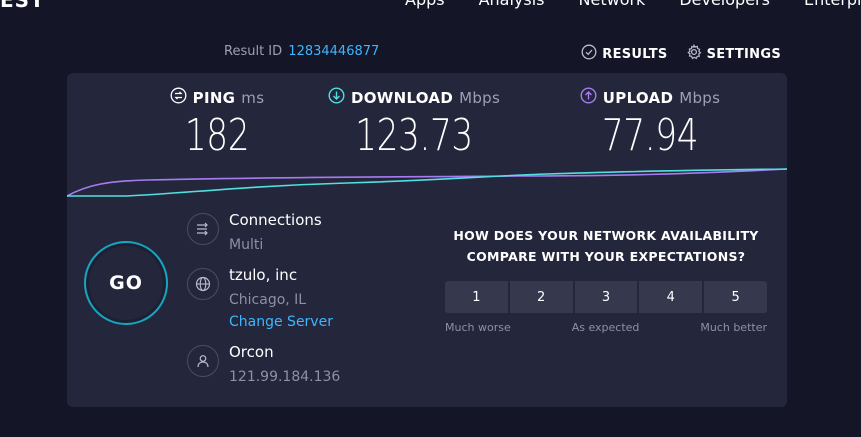  I want to click on ping-label: PING, so click(214, 97).